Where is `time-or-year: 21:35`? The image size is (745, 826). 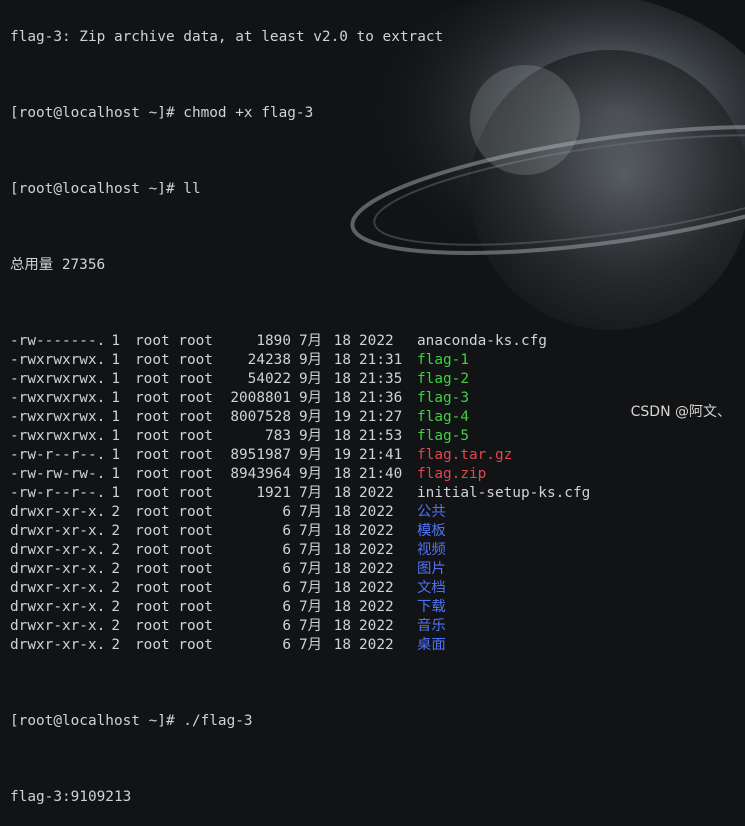 time-or-year: 21:35 is located at coordinates (381, 379).